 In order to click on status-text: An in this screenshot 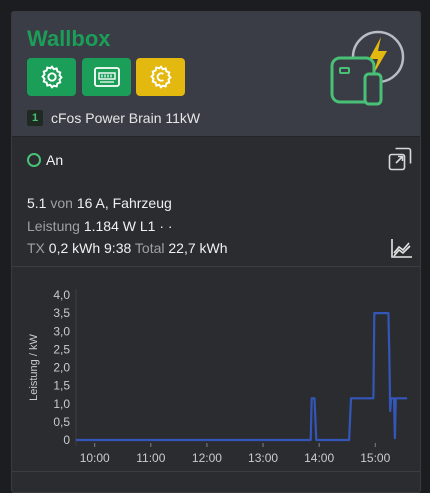, I will do `click(55, 160)`.